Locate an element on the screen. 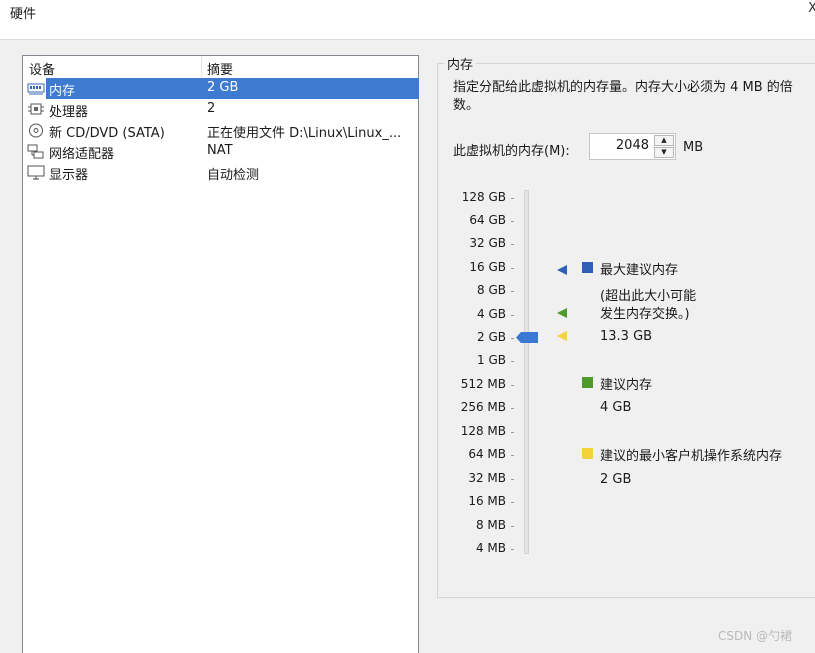  device-name: 新 CD/DVD (SATA) is located at coordinates (107, 133).